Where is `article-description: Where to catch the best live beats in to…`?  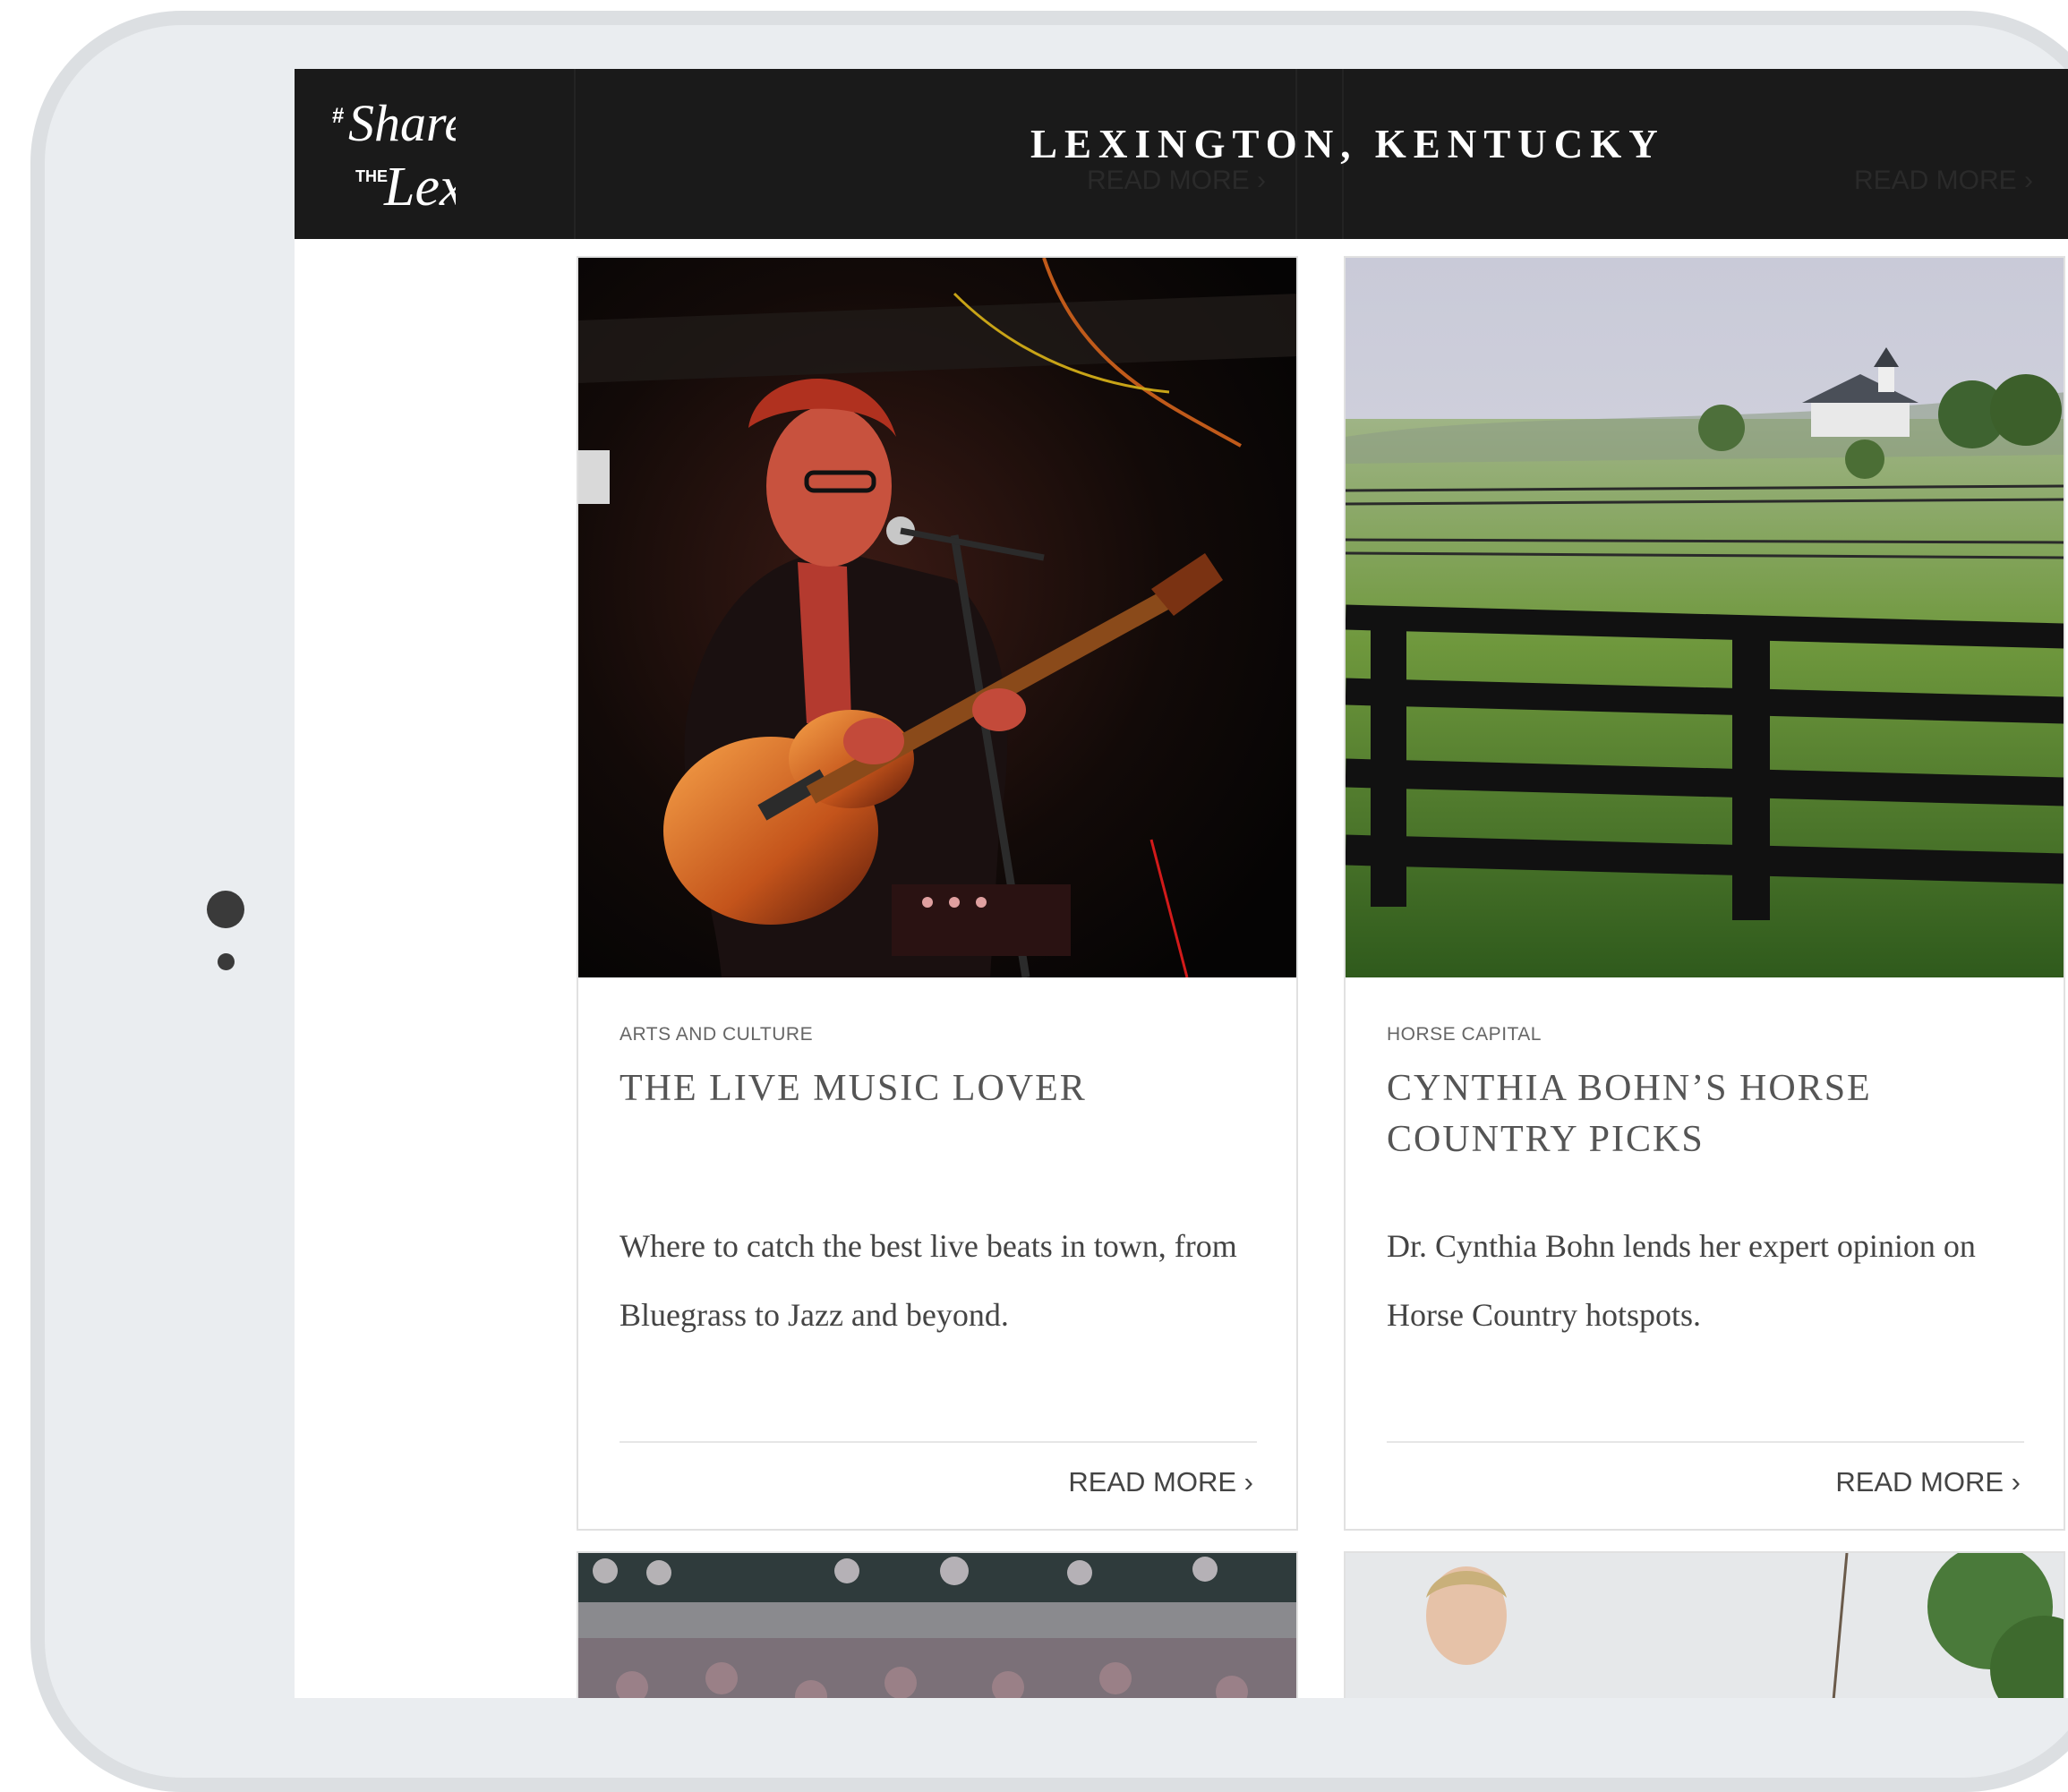 article-description: Where to catch the best live beats in to… is located at coordinates (928, 1280).